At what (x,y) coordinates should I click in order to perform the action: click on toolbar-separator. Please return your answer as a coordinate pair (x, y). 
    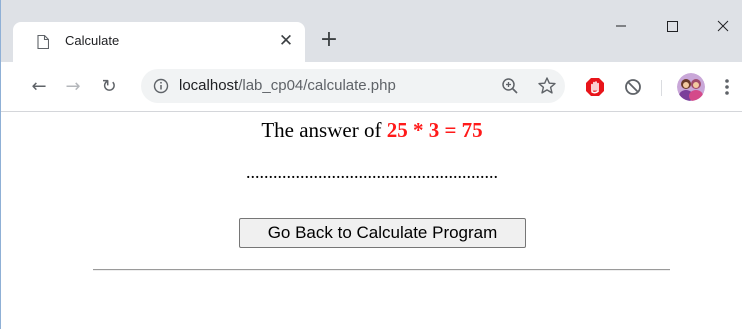
    Looking at the image, I should click on (661, 88).